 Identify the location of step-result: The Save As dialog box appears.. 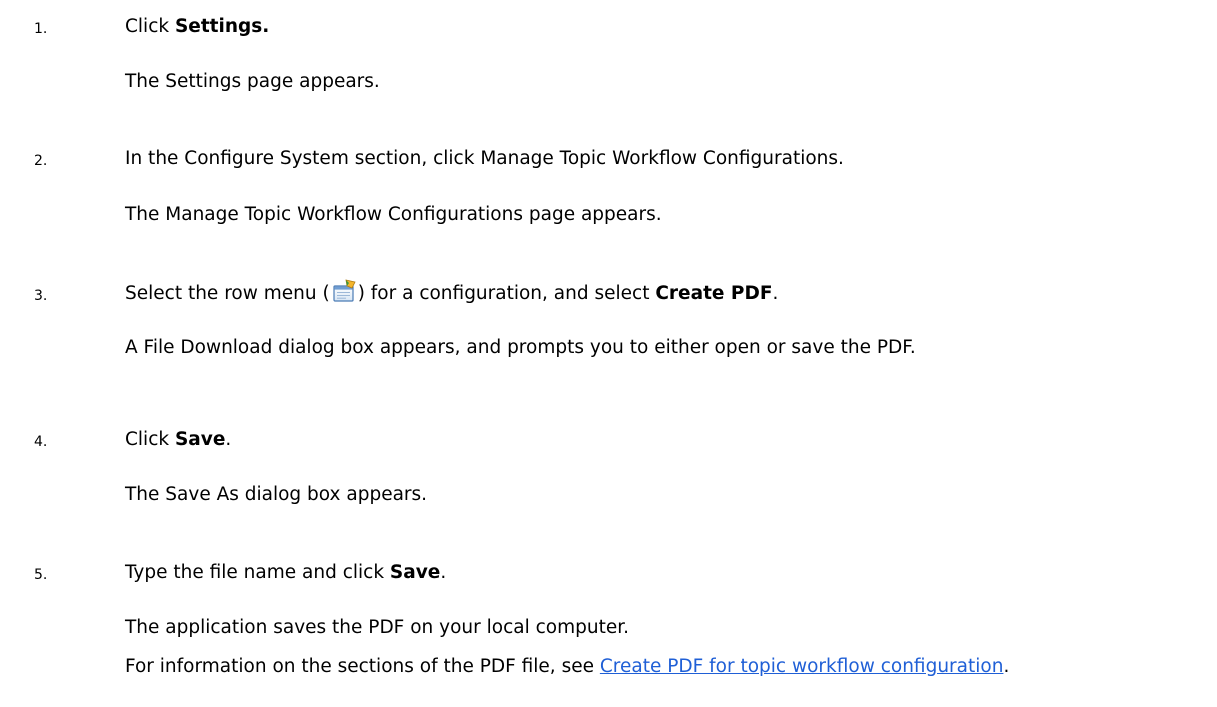
(276, 494).